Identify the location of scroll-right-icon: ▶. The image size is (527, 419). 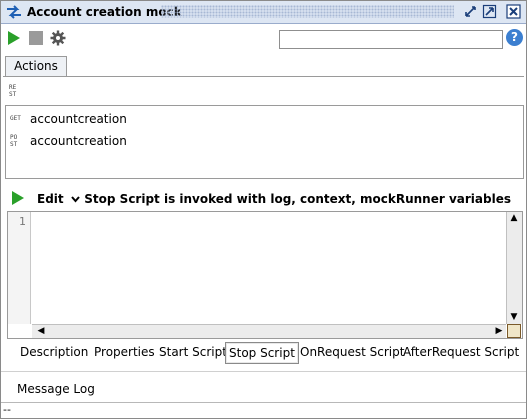
(499, 331).